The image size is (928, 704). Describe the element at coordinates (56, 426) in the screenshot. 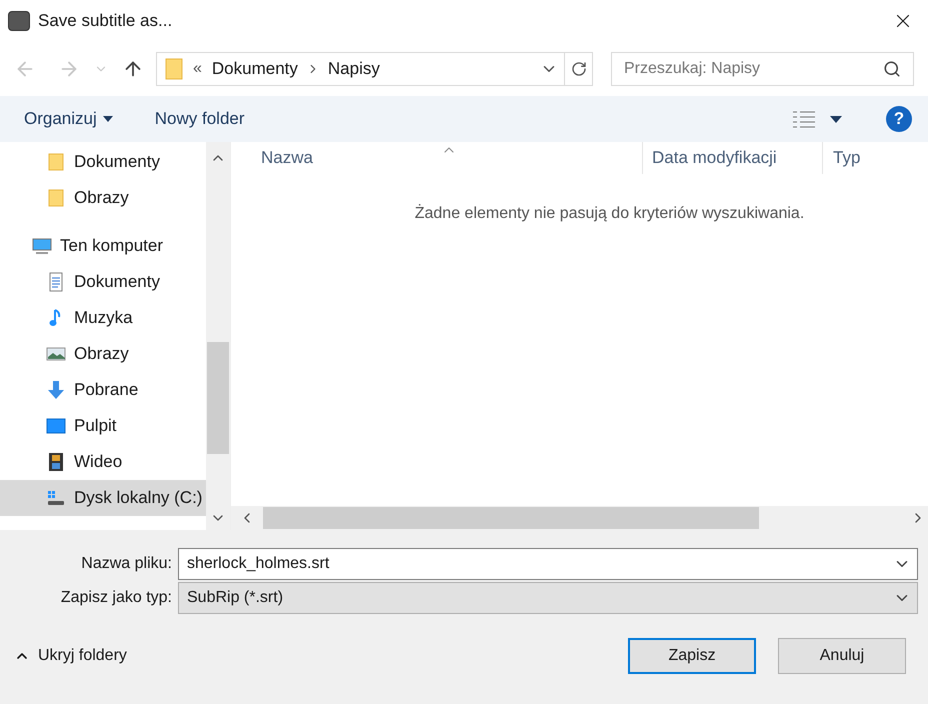

I see `desktop-icon` at that location.